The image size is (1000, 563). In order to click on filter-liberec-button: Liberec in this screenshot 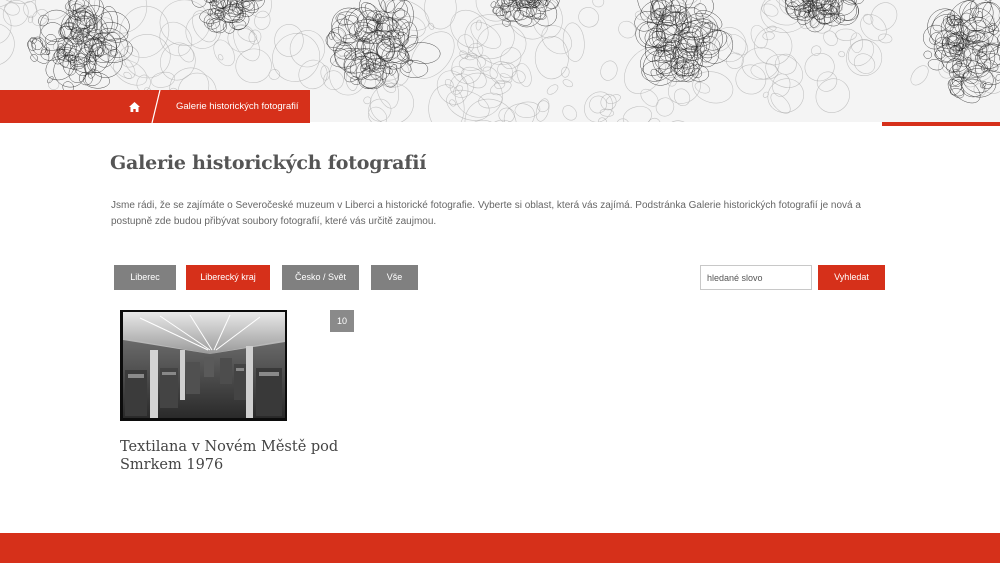, I will do `click(145, 277)`.